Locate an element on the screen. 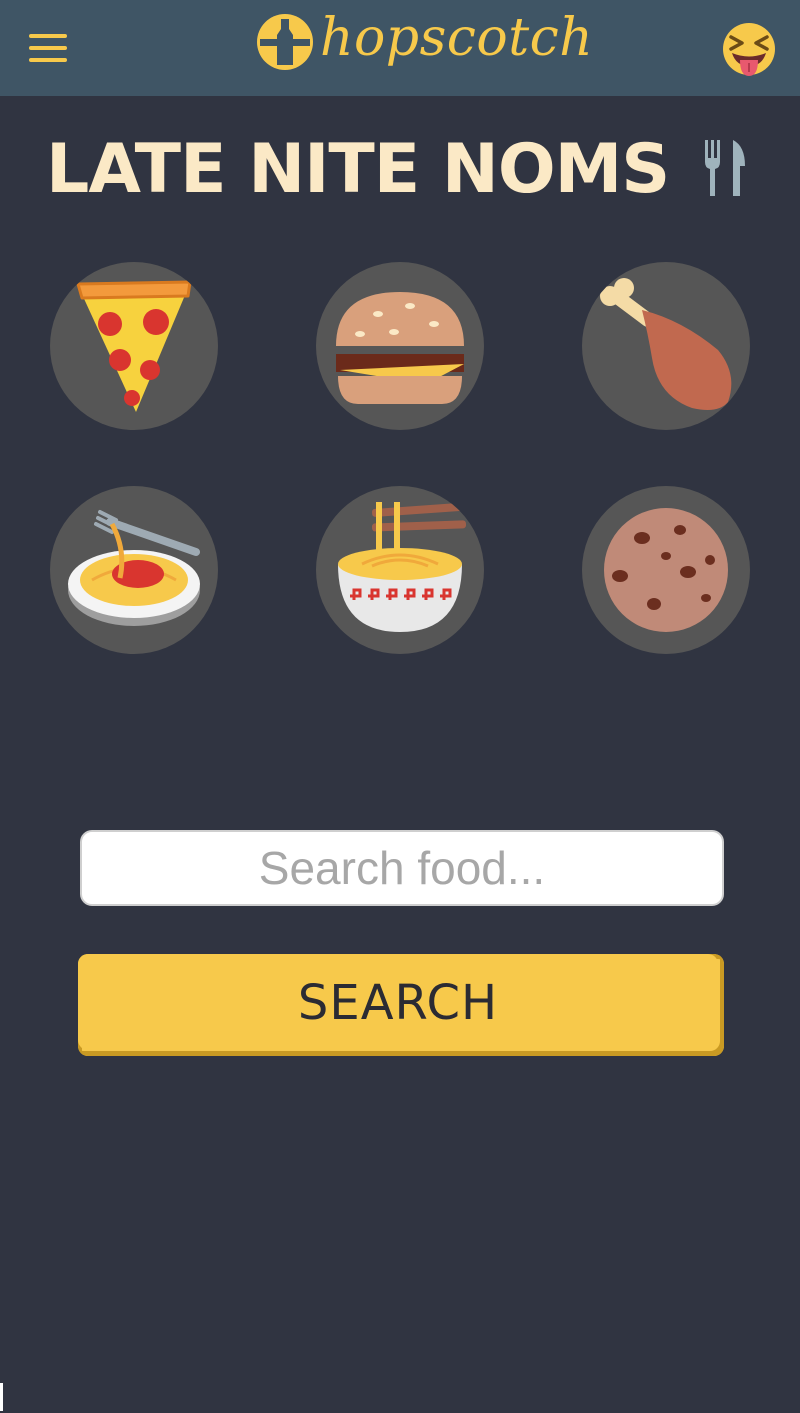 This screenshot has height=1413, width=800. brand-name: hopscotch is located at coordinates (457, 38).